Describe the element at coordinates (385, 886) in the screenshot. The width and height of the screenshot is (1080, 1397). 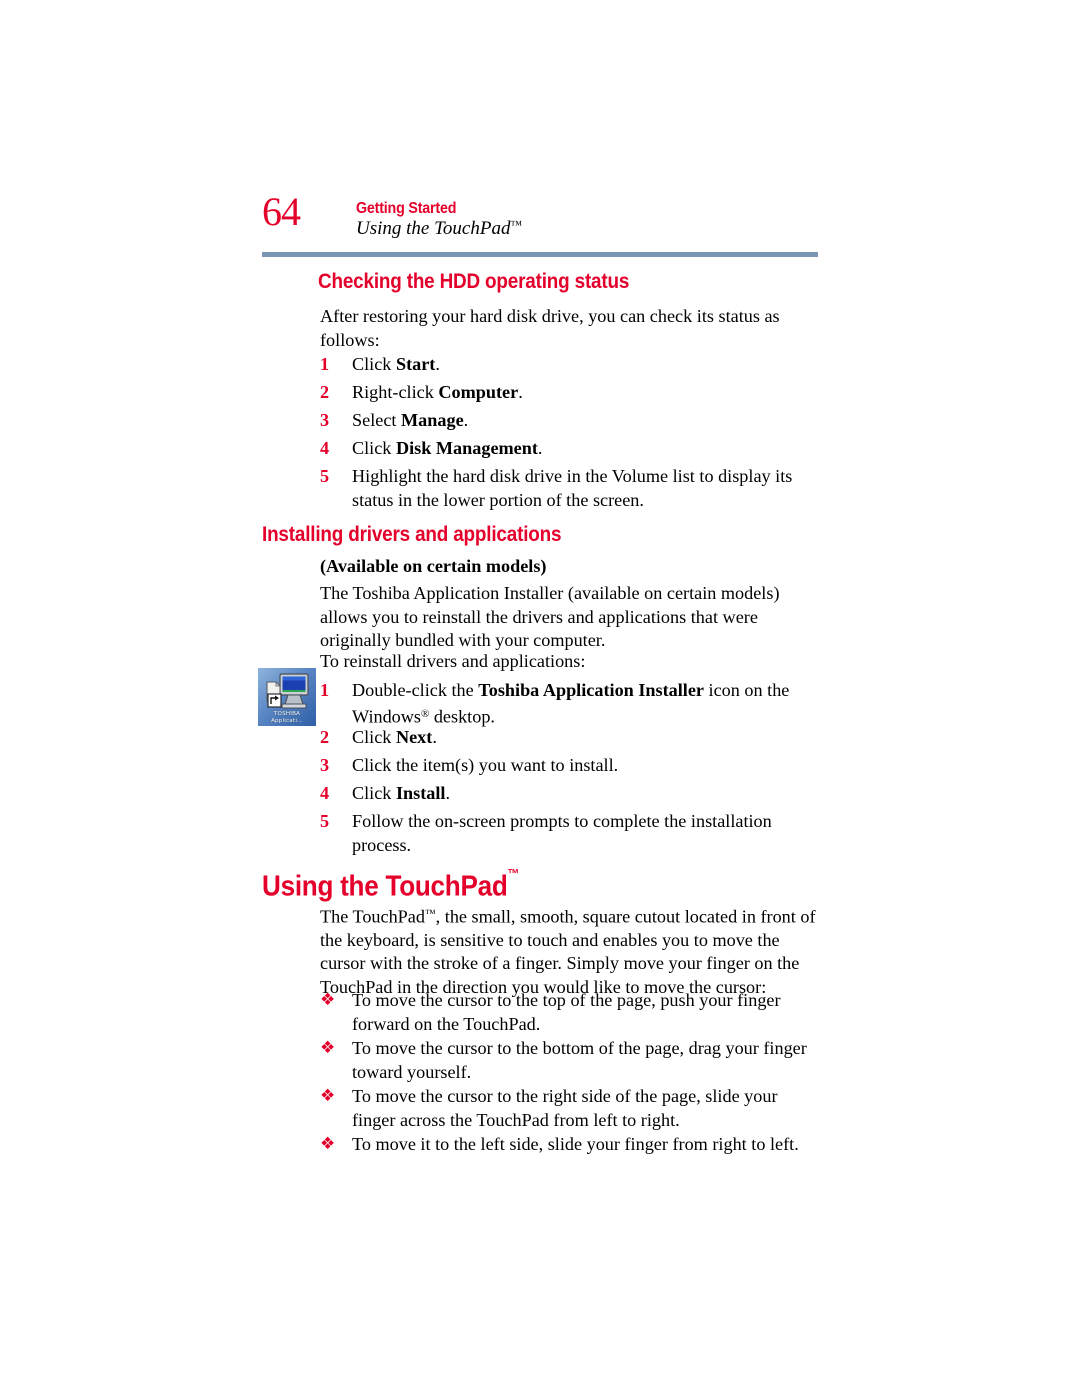
I see `heading-text: Using the TouchPad` at that location.